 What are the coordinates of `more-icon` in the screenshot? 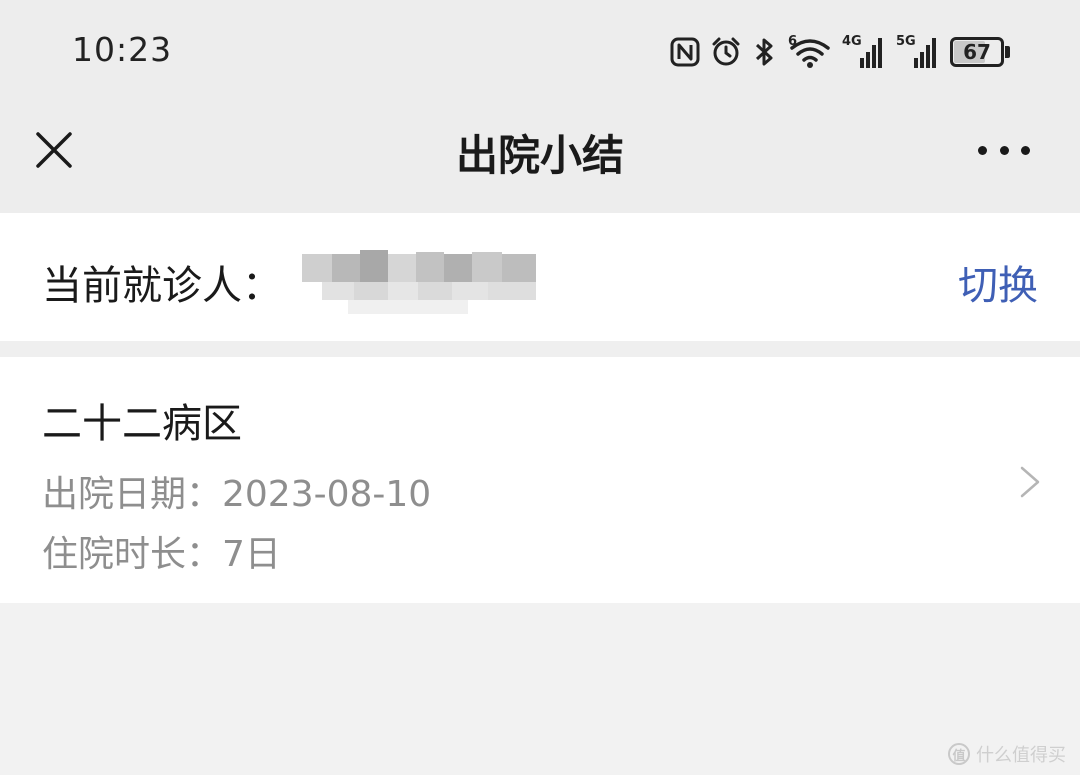 It's located at (982, 150).